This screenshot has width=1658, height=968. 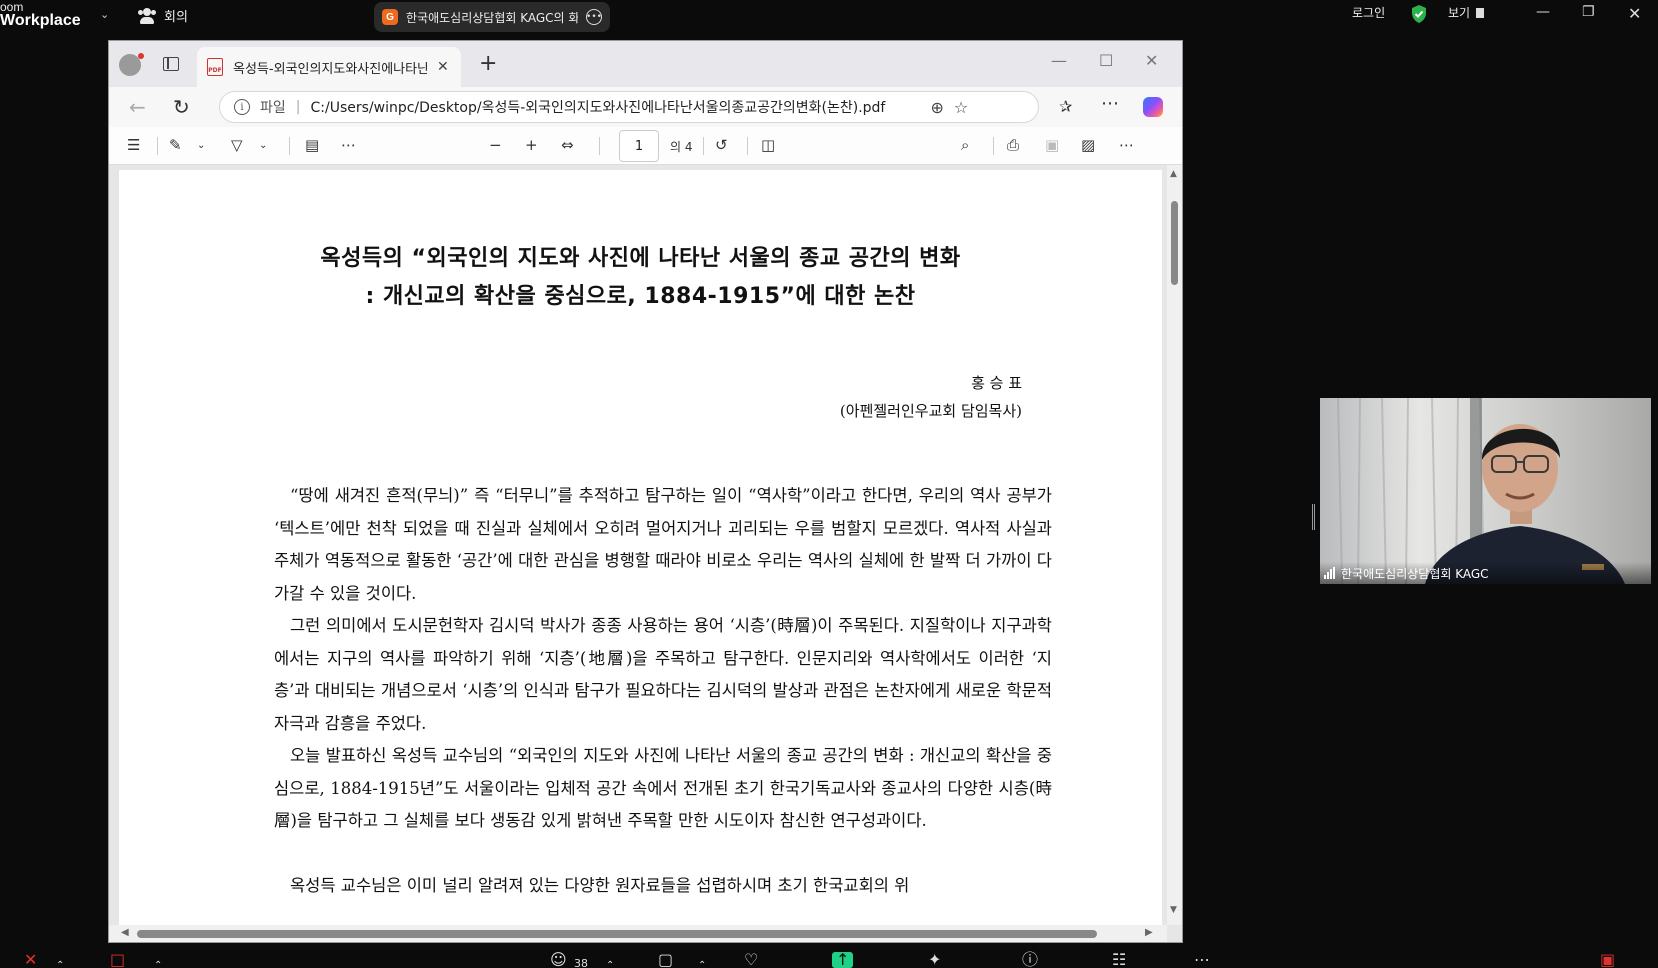 I want to click on participants-icon: ☺, so click(x=558, y=960).